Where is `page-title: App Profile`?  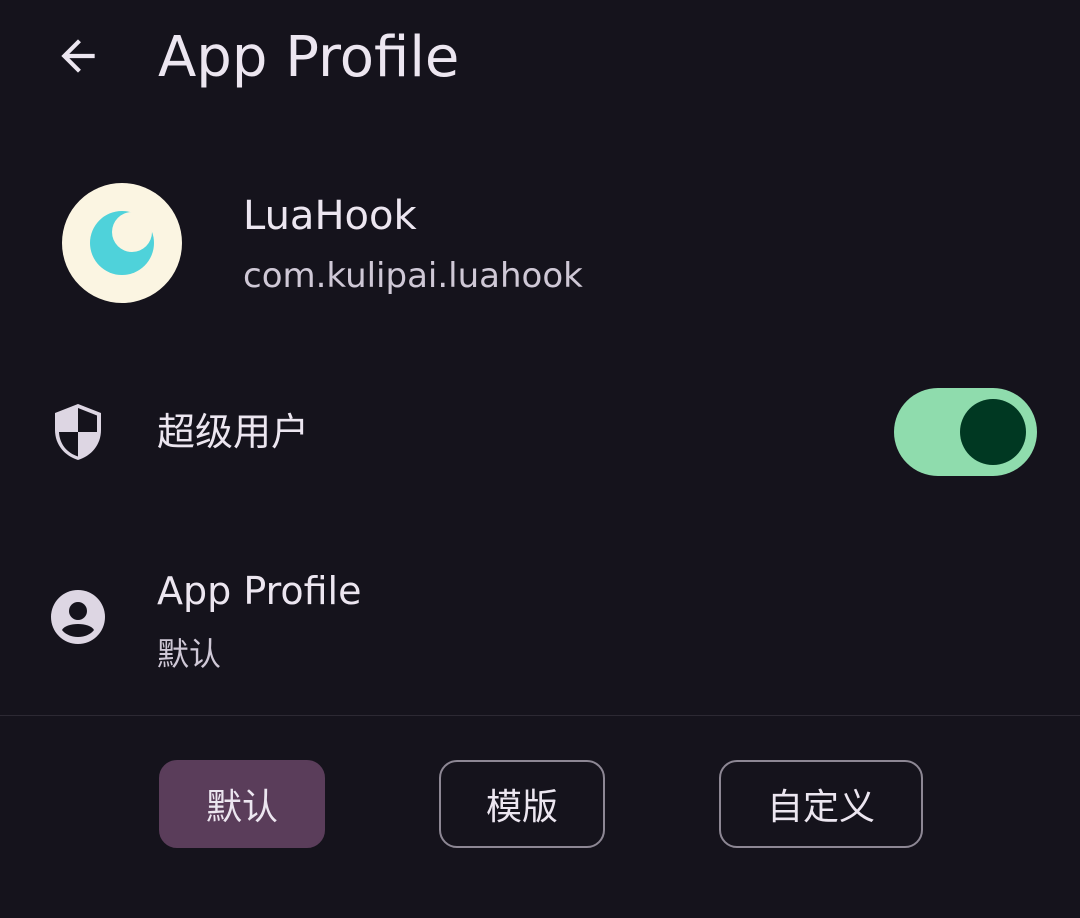 page-title: App Profile is located at coordinates (309, 57).